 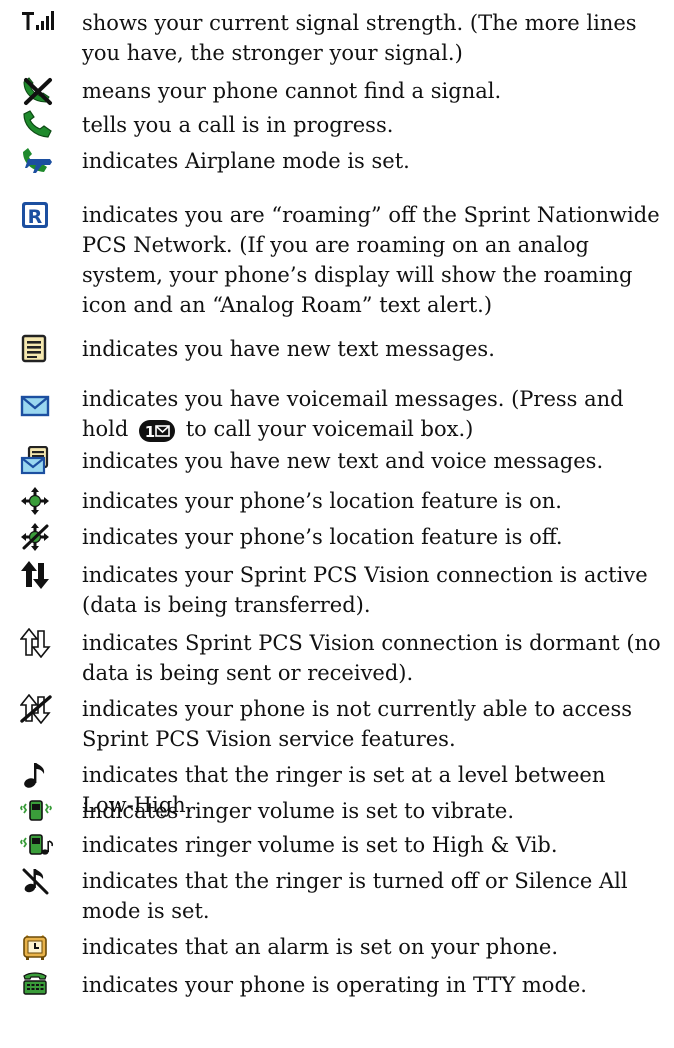 What do you see at coordinates (37, 410) in the screenshot?
I see `voicemail-icon` at bounding box center [37, 410].